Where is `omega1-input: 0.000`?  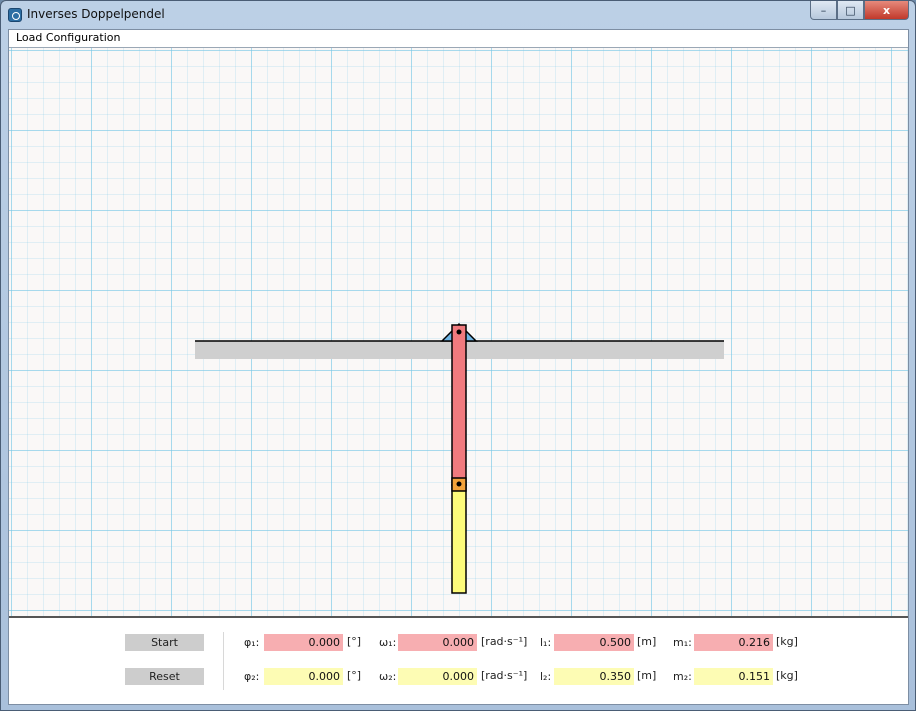 omega1-input: 0.000 is located at coordinates (437, 642).